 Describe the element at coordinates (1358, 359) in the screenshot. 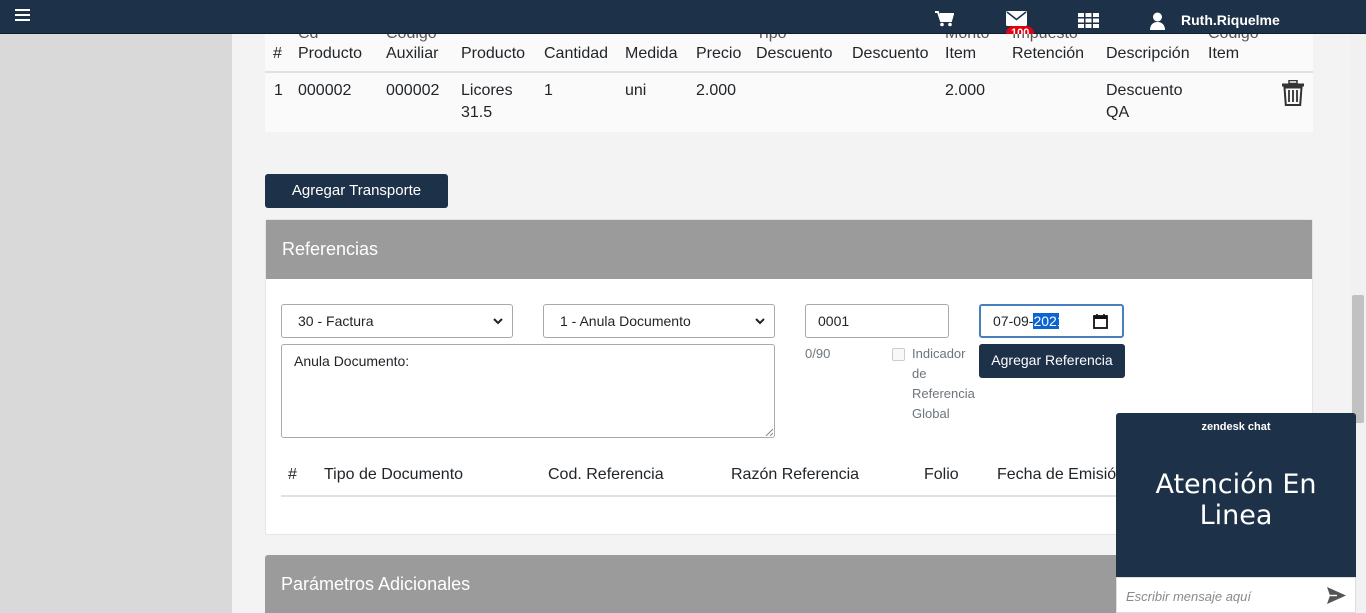

I see `scrollbar-thumb` at that location.